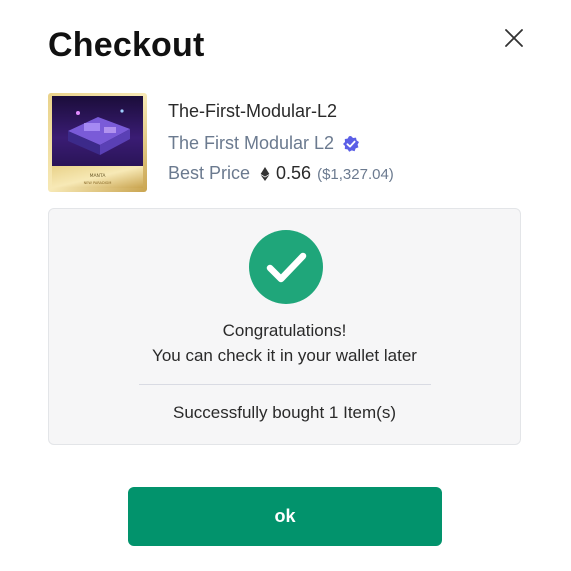  Describe the element at coordinates (209, 173) in the screenshot. I see `price-label: Best Price` at that location.